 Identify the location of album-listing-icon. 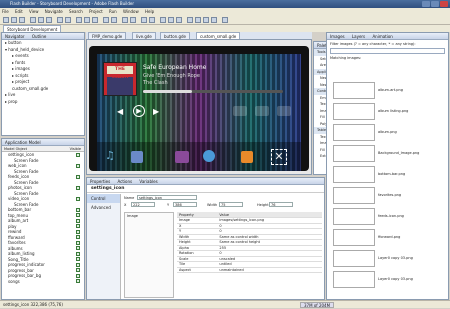
(284, 111).